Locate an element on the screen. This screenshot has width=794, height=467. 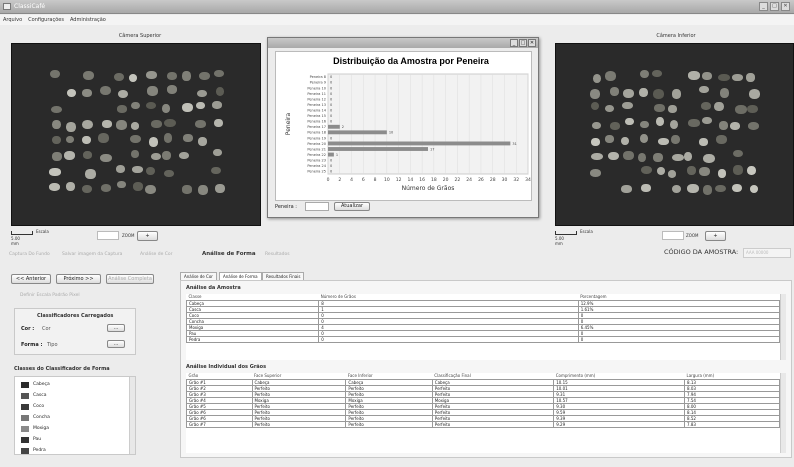
zoom-in-button: + is located at coordinates (147, 236).